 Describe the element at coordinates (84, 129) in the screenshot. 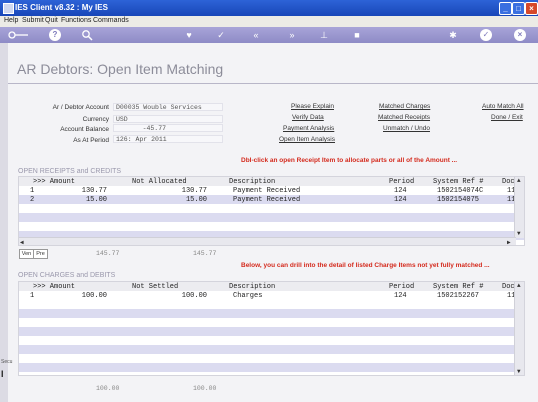

I see `balance-label: Account Balance` at that location.